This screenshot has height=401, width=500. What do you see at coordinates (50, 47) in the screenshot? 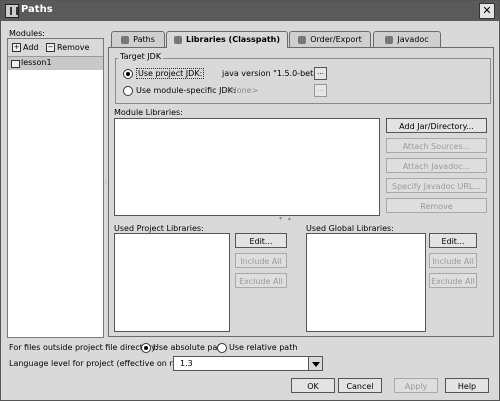
I see `minus-icon: −` at bounding box center [50, 47].